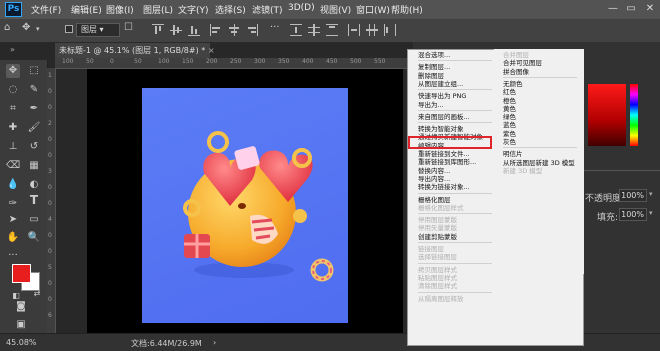  Describe the element at coordinates (373, 9) in the screenshot. I see `menu-window: 窗口(W)` at that location.